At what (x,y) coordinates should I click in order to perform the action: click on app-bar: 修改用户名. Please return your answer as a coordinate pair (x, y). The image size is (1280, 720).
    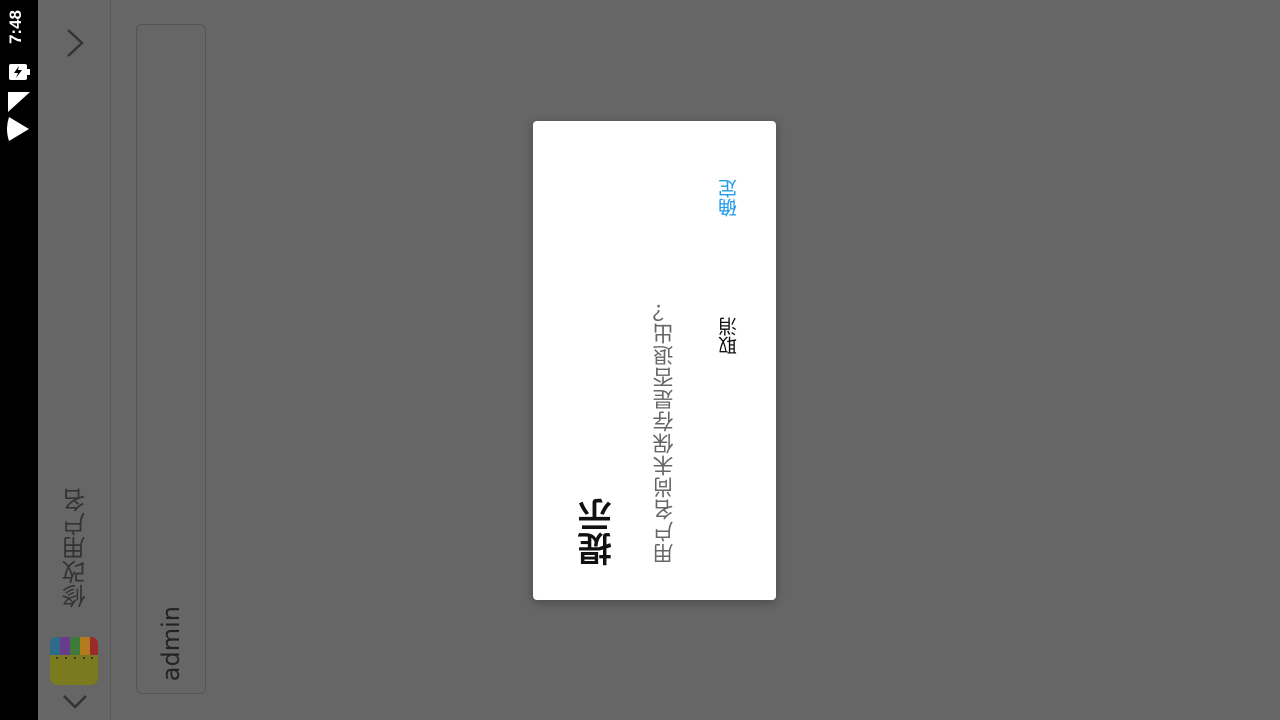
    Looking at the image, I should click on (74, 360).